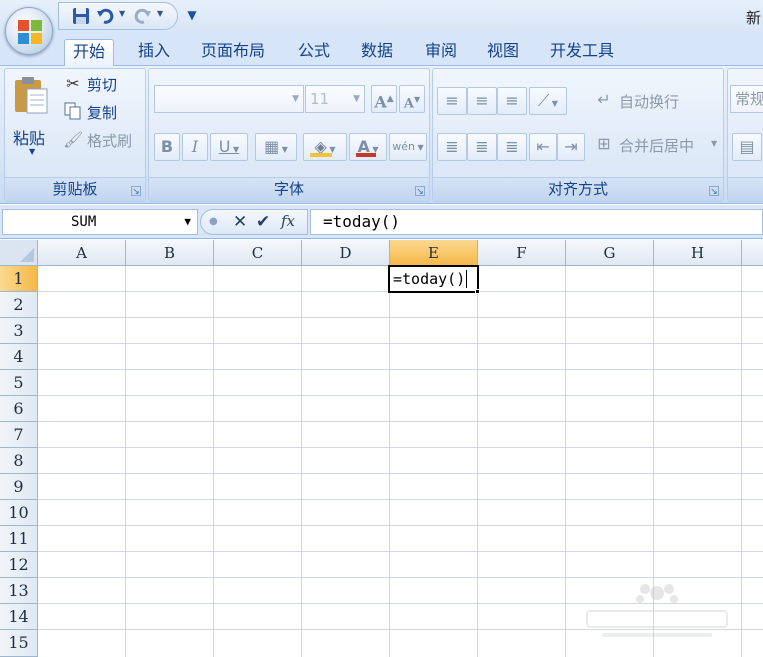  Describe the element at coordinates (536, 222) in the screenshot. I see `formula-input: =today()` at that location.